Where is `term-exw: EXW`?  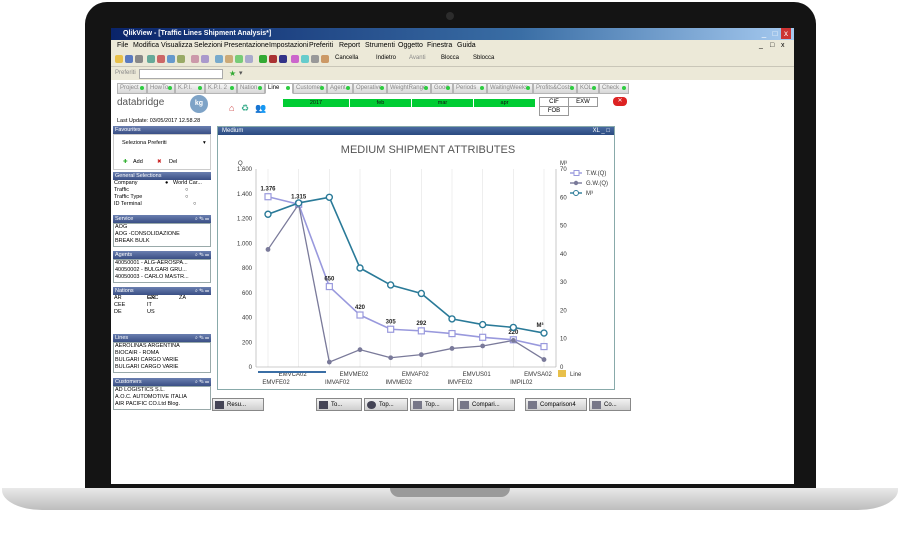 term-exw: EXW is located at coordinates (583, 102).